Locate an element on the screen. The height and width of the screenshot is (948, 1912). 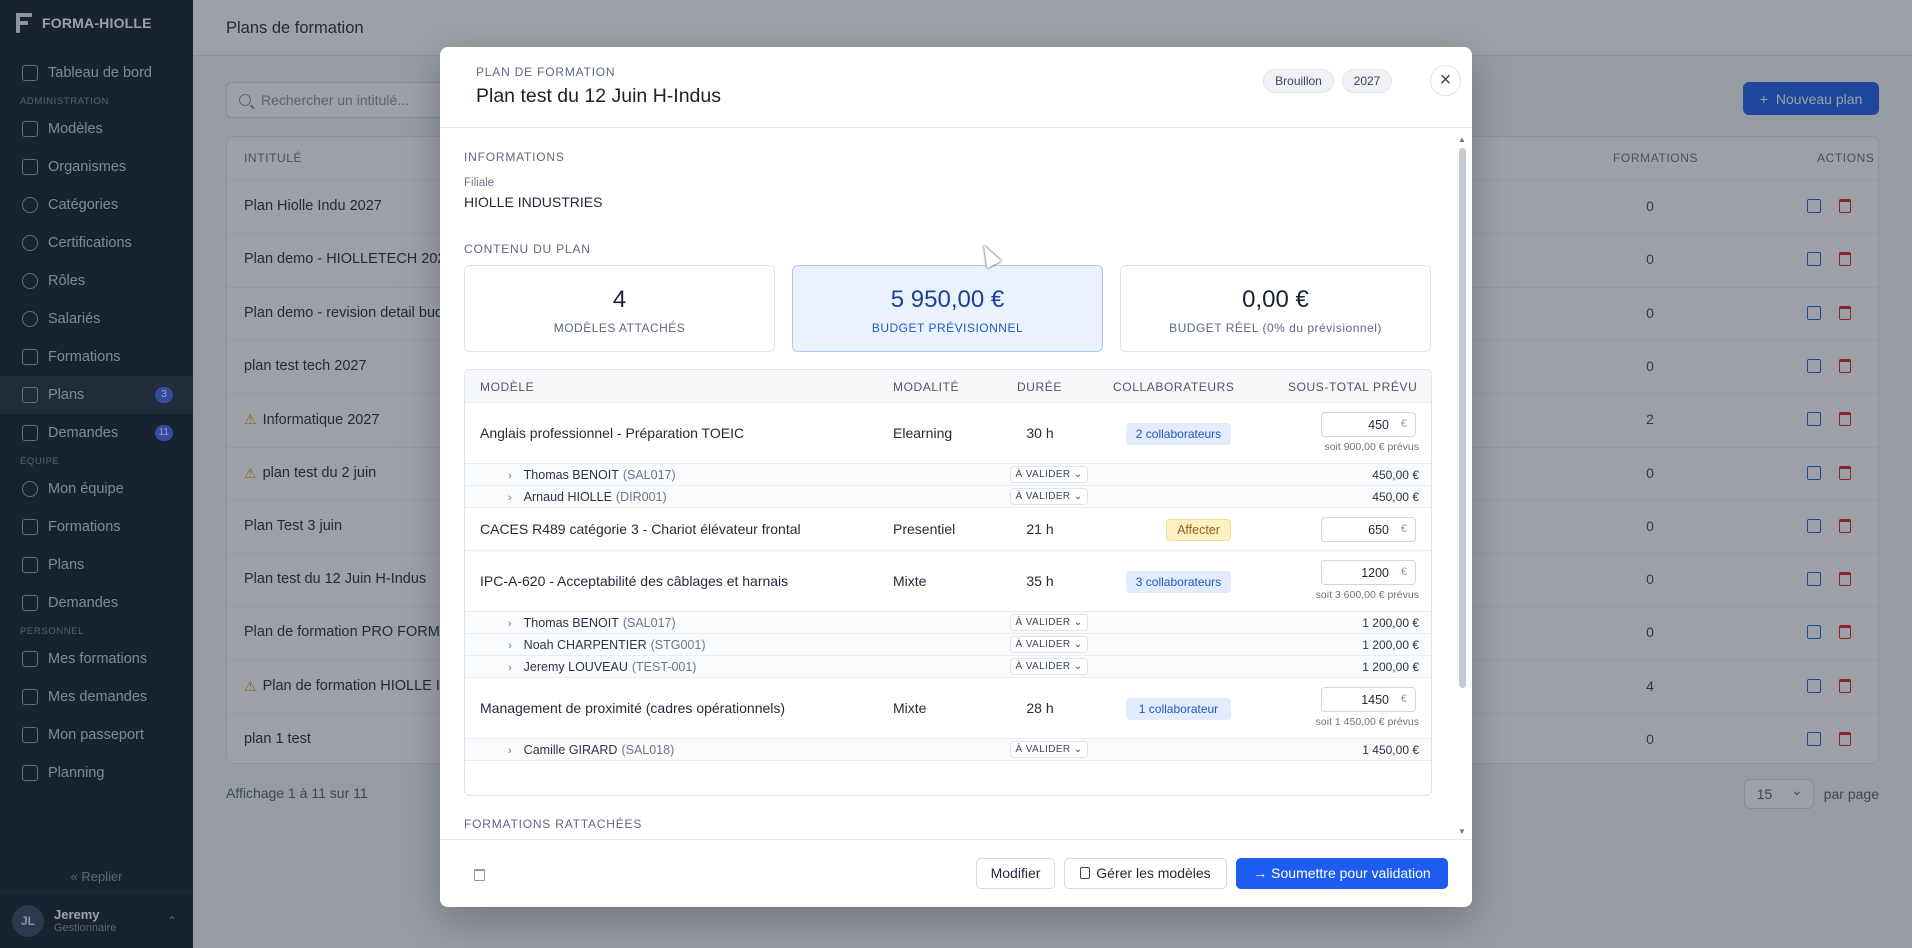
unit-price-input: 650 € is located at coordinates (1368, 529).